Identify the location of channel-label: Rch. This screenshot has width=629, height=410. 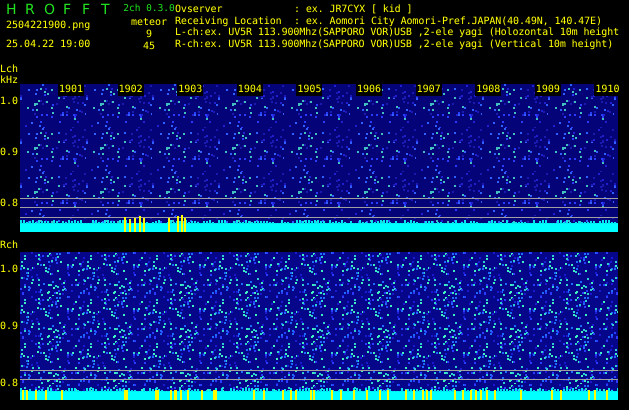
(10, 245).